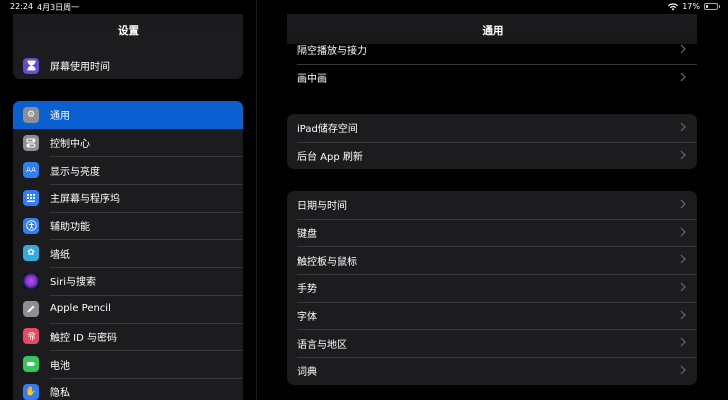 This screenshot has width=728, height=400. What do you see at coordinates (31, 65) in the screenshot?
I see `hourglass-icon` at bounding box center [31, 65].